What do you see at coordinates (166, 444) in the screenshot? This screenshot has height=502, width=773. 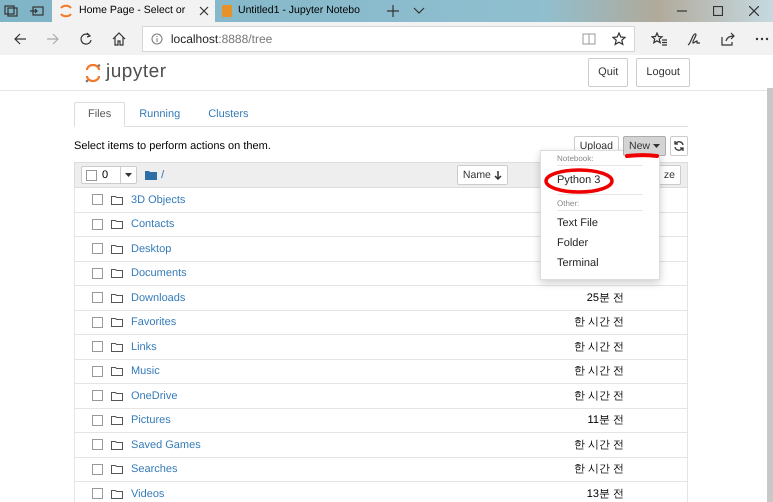 I see `folder-link: Saved Games` at bounding box center [166, 444].